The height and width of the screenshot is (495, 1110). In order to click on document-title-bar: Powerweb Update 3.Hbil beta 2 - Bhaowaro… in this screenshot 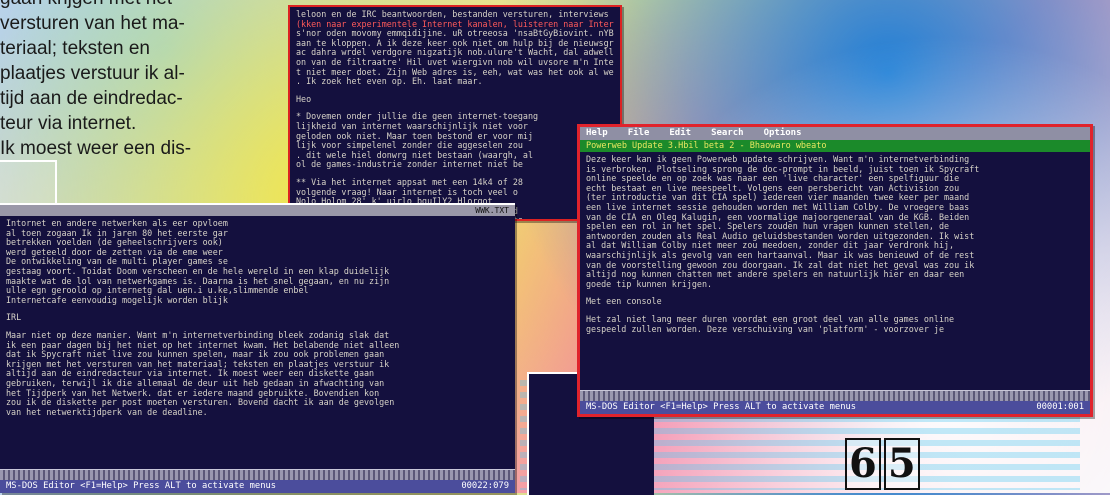, I will do `click(835, 146)`.